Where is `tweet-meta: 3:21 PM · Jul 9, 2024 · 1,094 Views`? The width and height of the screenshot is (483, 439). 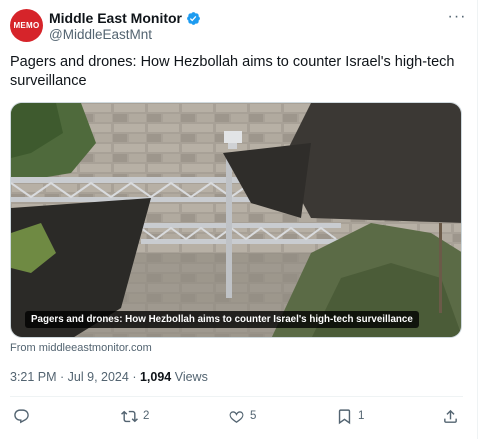
tweet-meta: 3:21 PM · Jul 9, 2024 · 1,094 Views is located at coordinates (109, 377).